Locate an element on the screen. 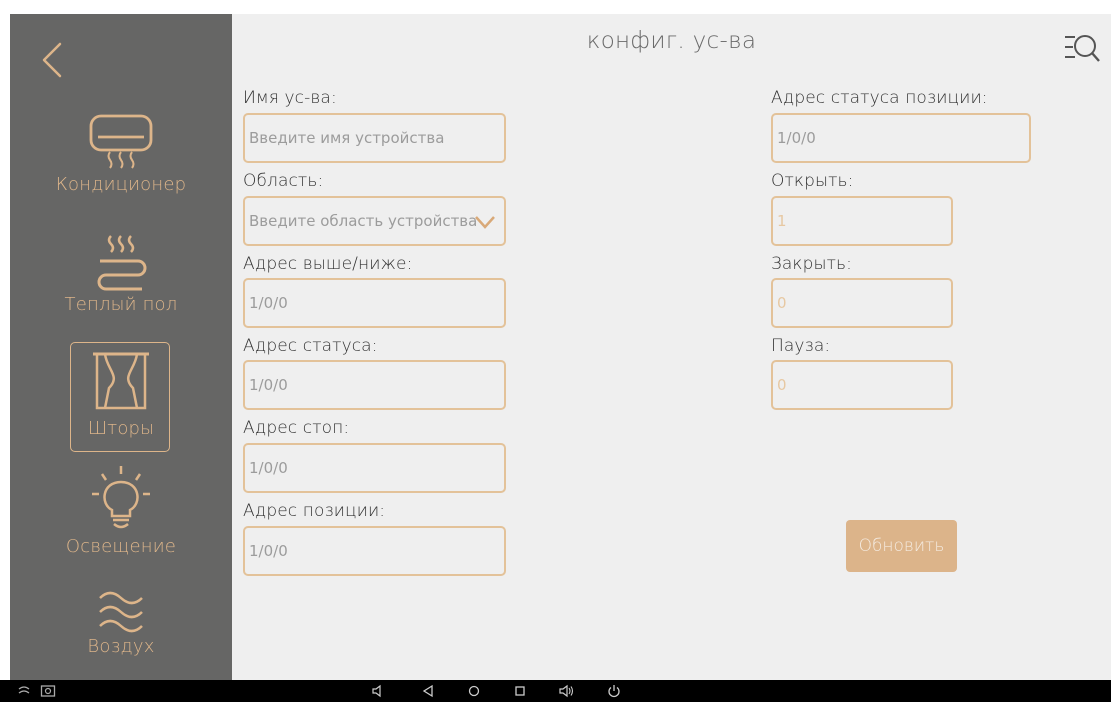 This screenshot has height=702, width=1111. area-label: Область: is located at coordinates (283, 181).